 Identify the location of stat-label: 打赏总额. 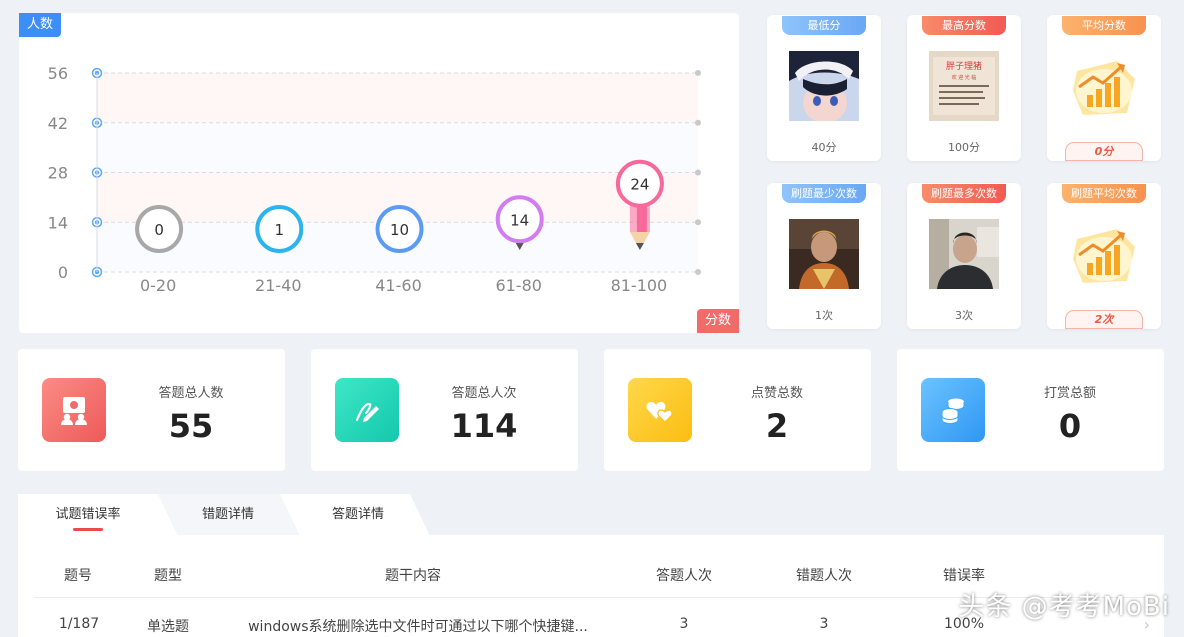
(1069, 393).